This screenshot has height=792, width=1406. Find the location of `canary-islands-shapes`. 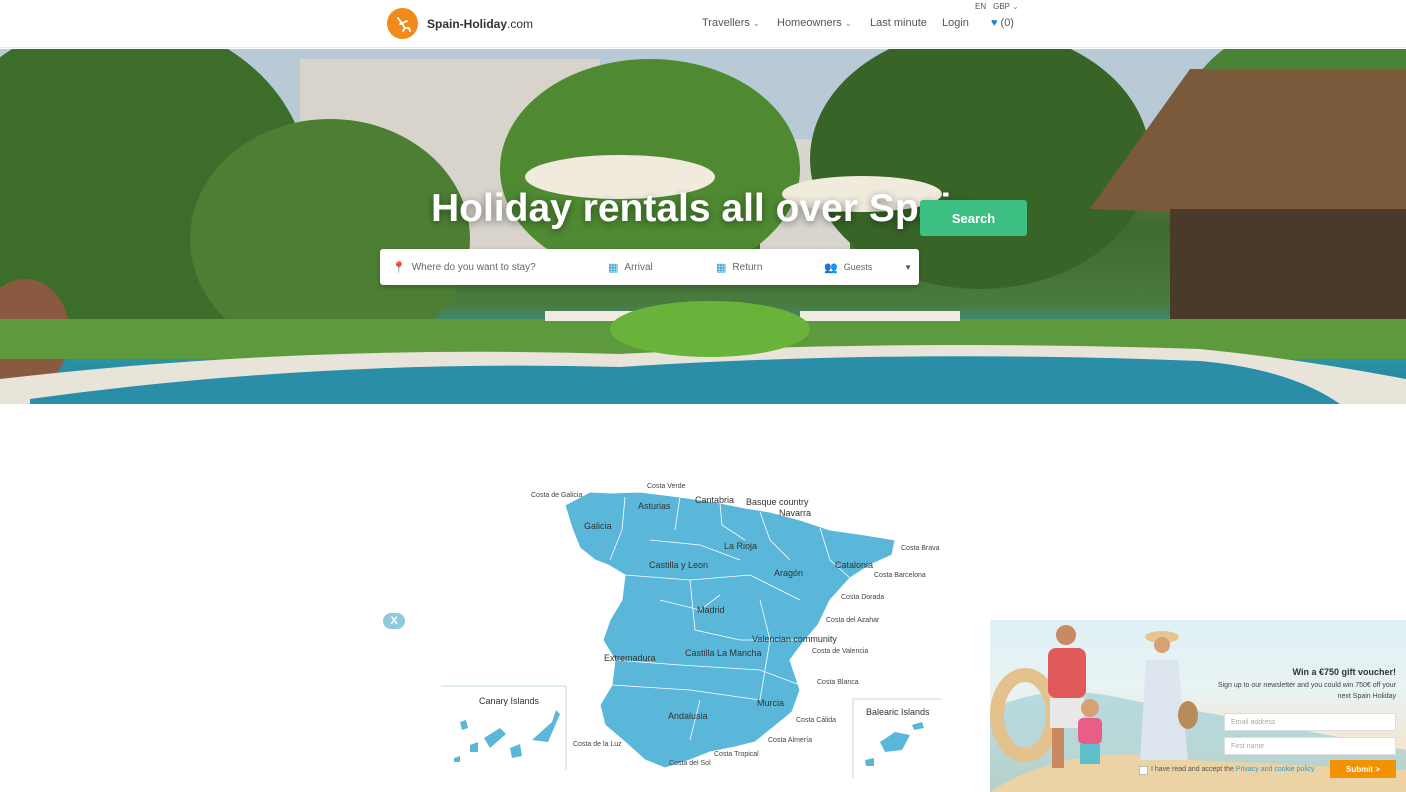

canary-islands-shapes is located at coordinates (507, 736).